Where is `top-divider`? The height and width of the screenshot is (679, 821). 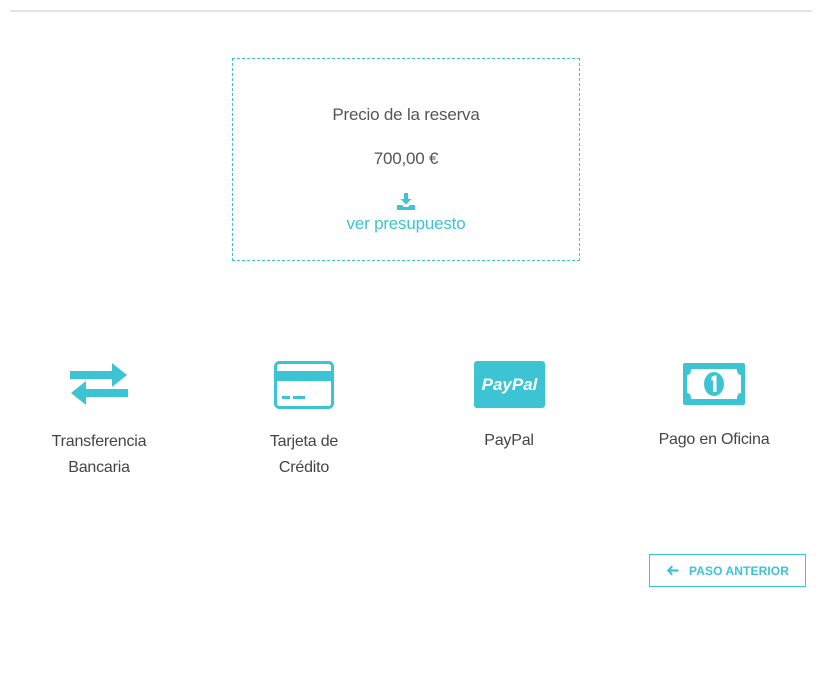 top-divider is located at coordinates (411, 11).